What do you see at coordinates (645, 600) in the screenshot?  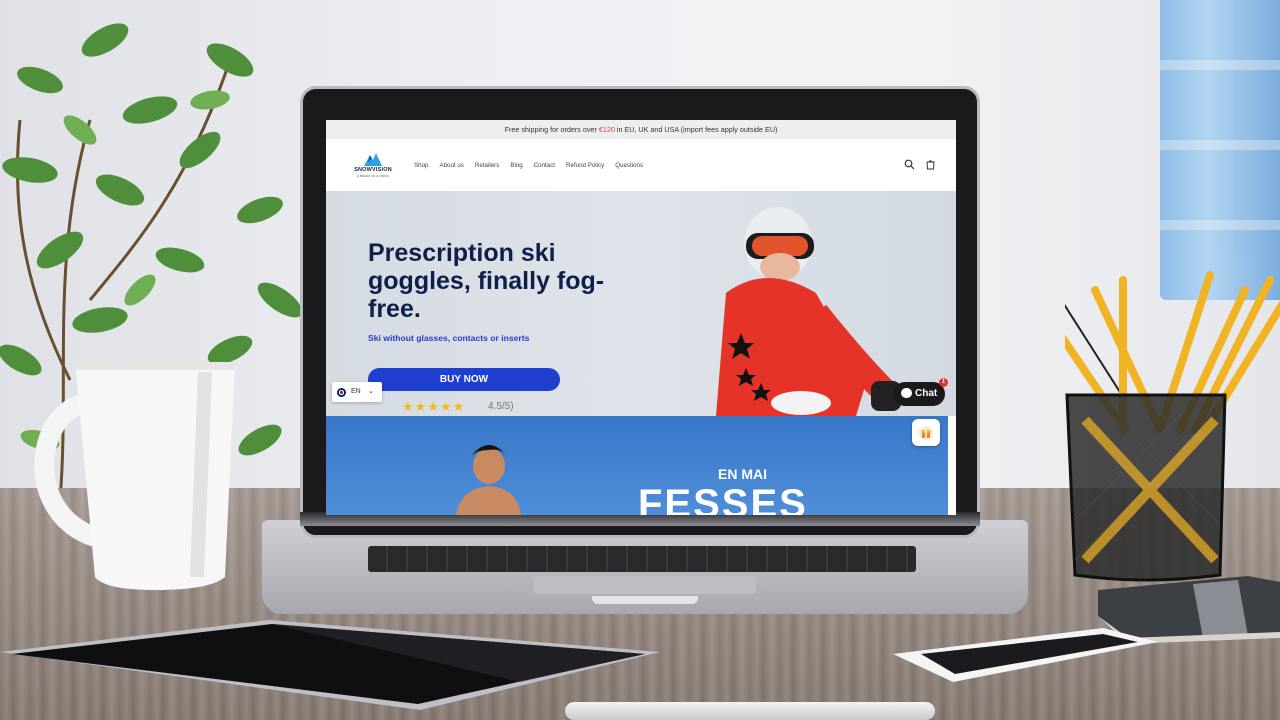 I see `laptop-notch` at bounding box center [645, 600].